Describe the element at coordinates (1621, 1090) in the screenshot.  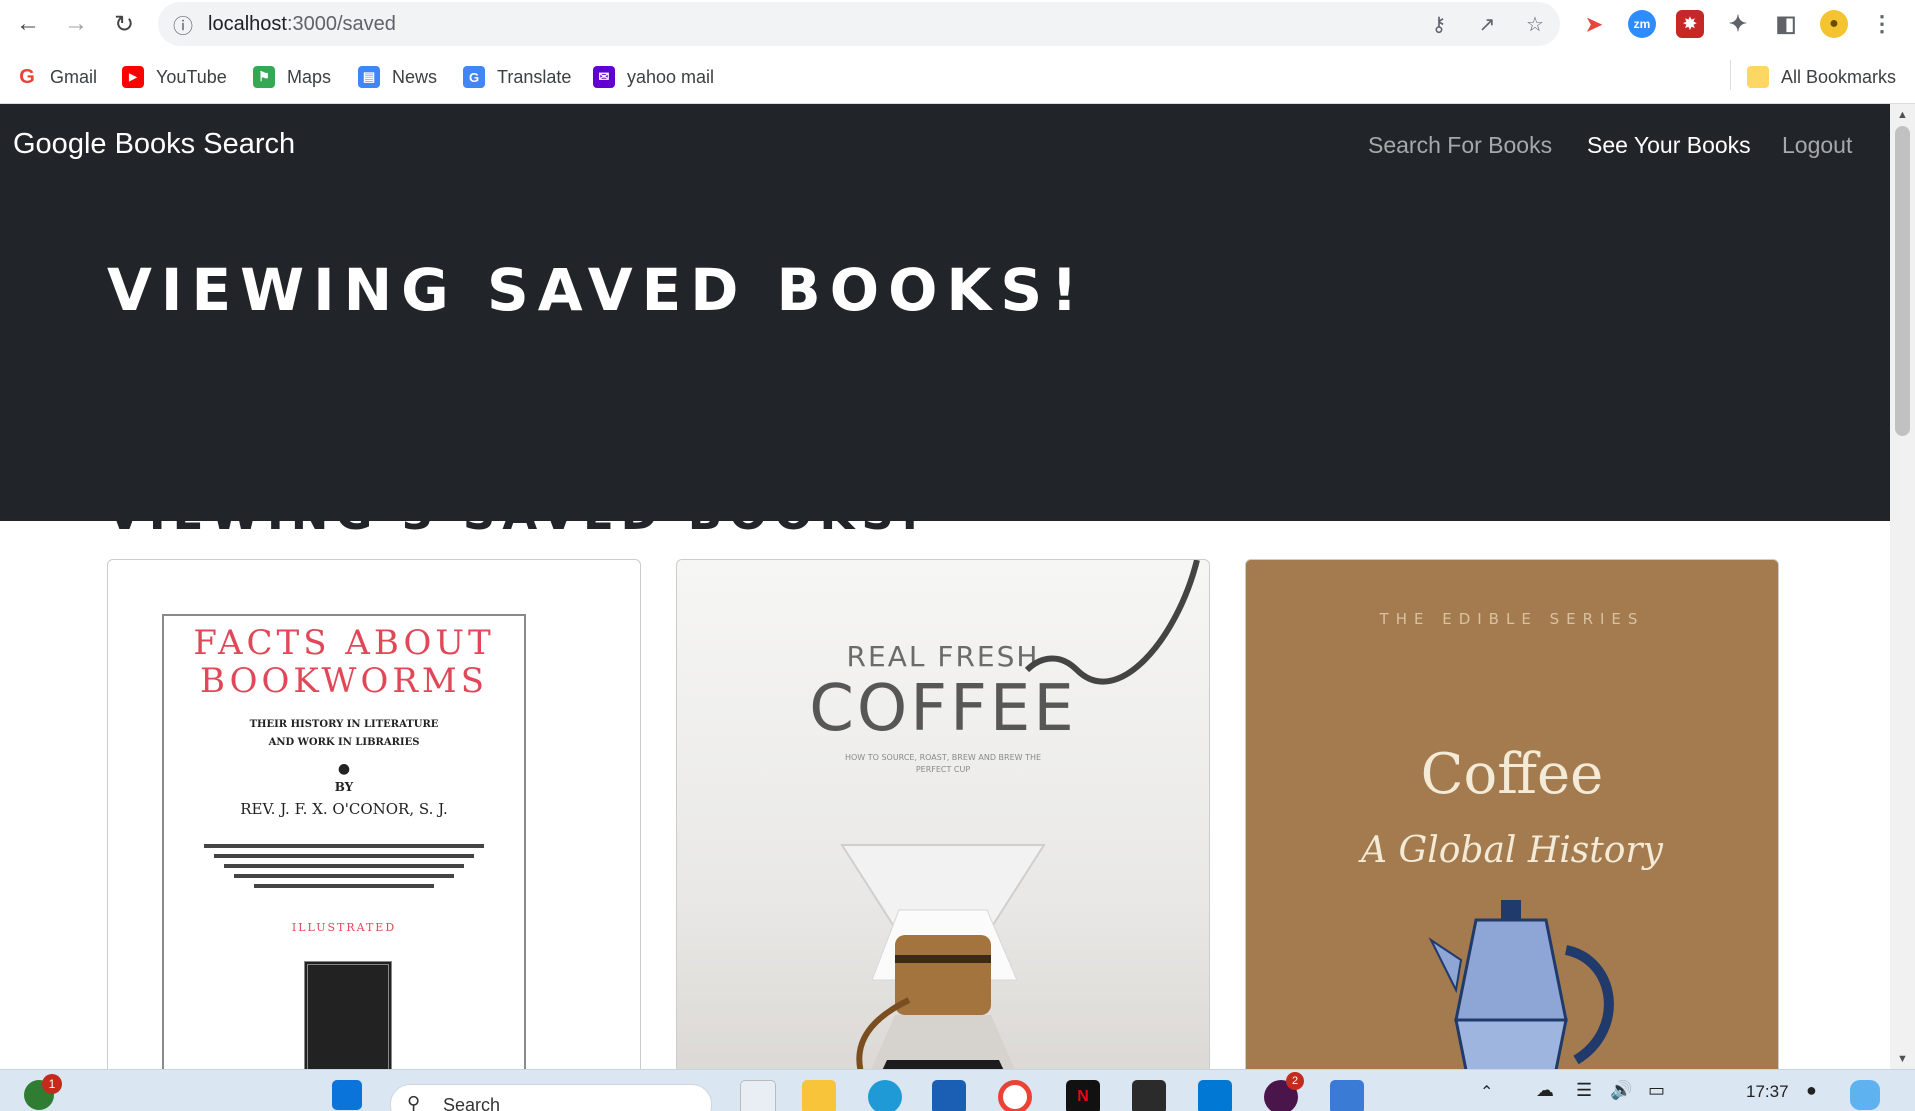
I see `volume-icon: 🔊` at that location.